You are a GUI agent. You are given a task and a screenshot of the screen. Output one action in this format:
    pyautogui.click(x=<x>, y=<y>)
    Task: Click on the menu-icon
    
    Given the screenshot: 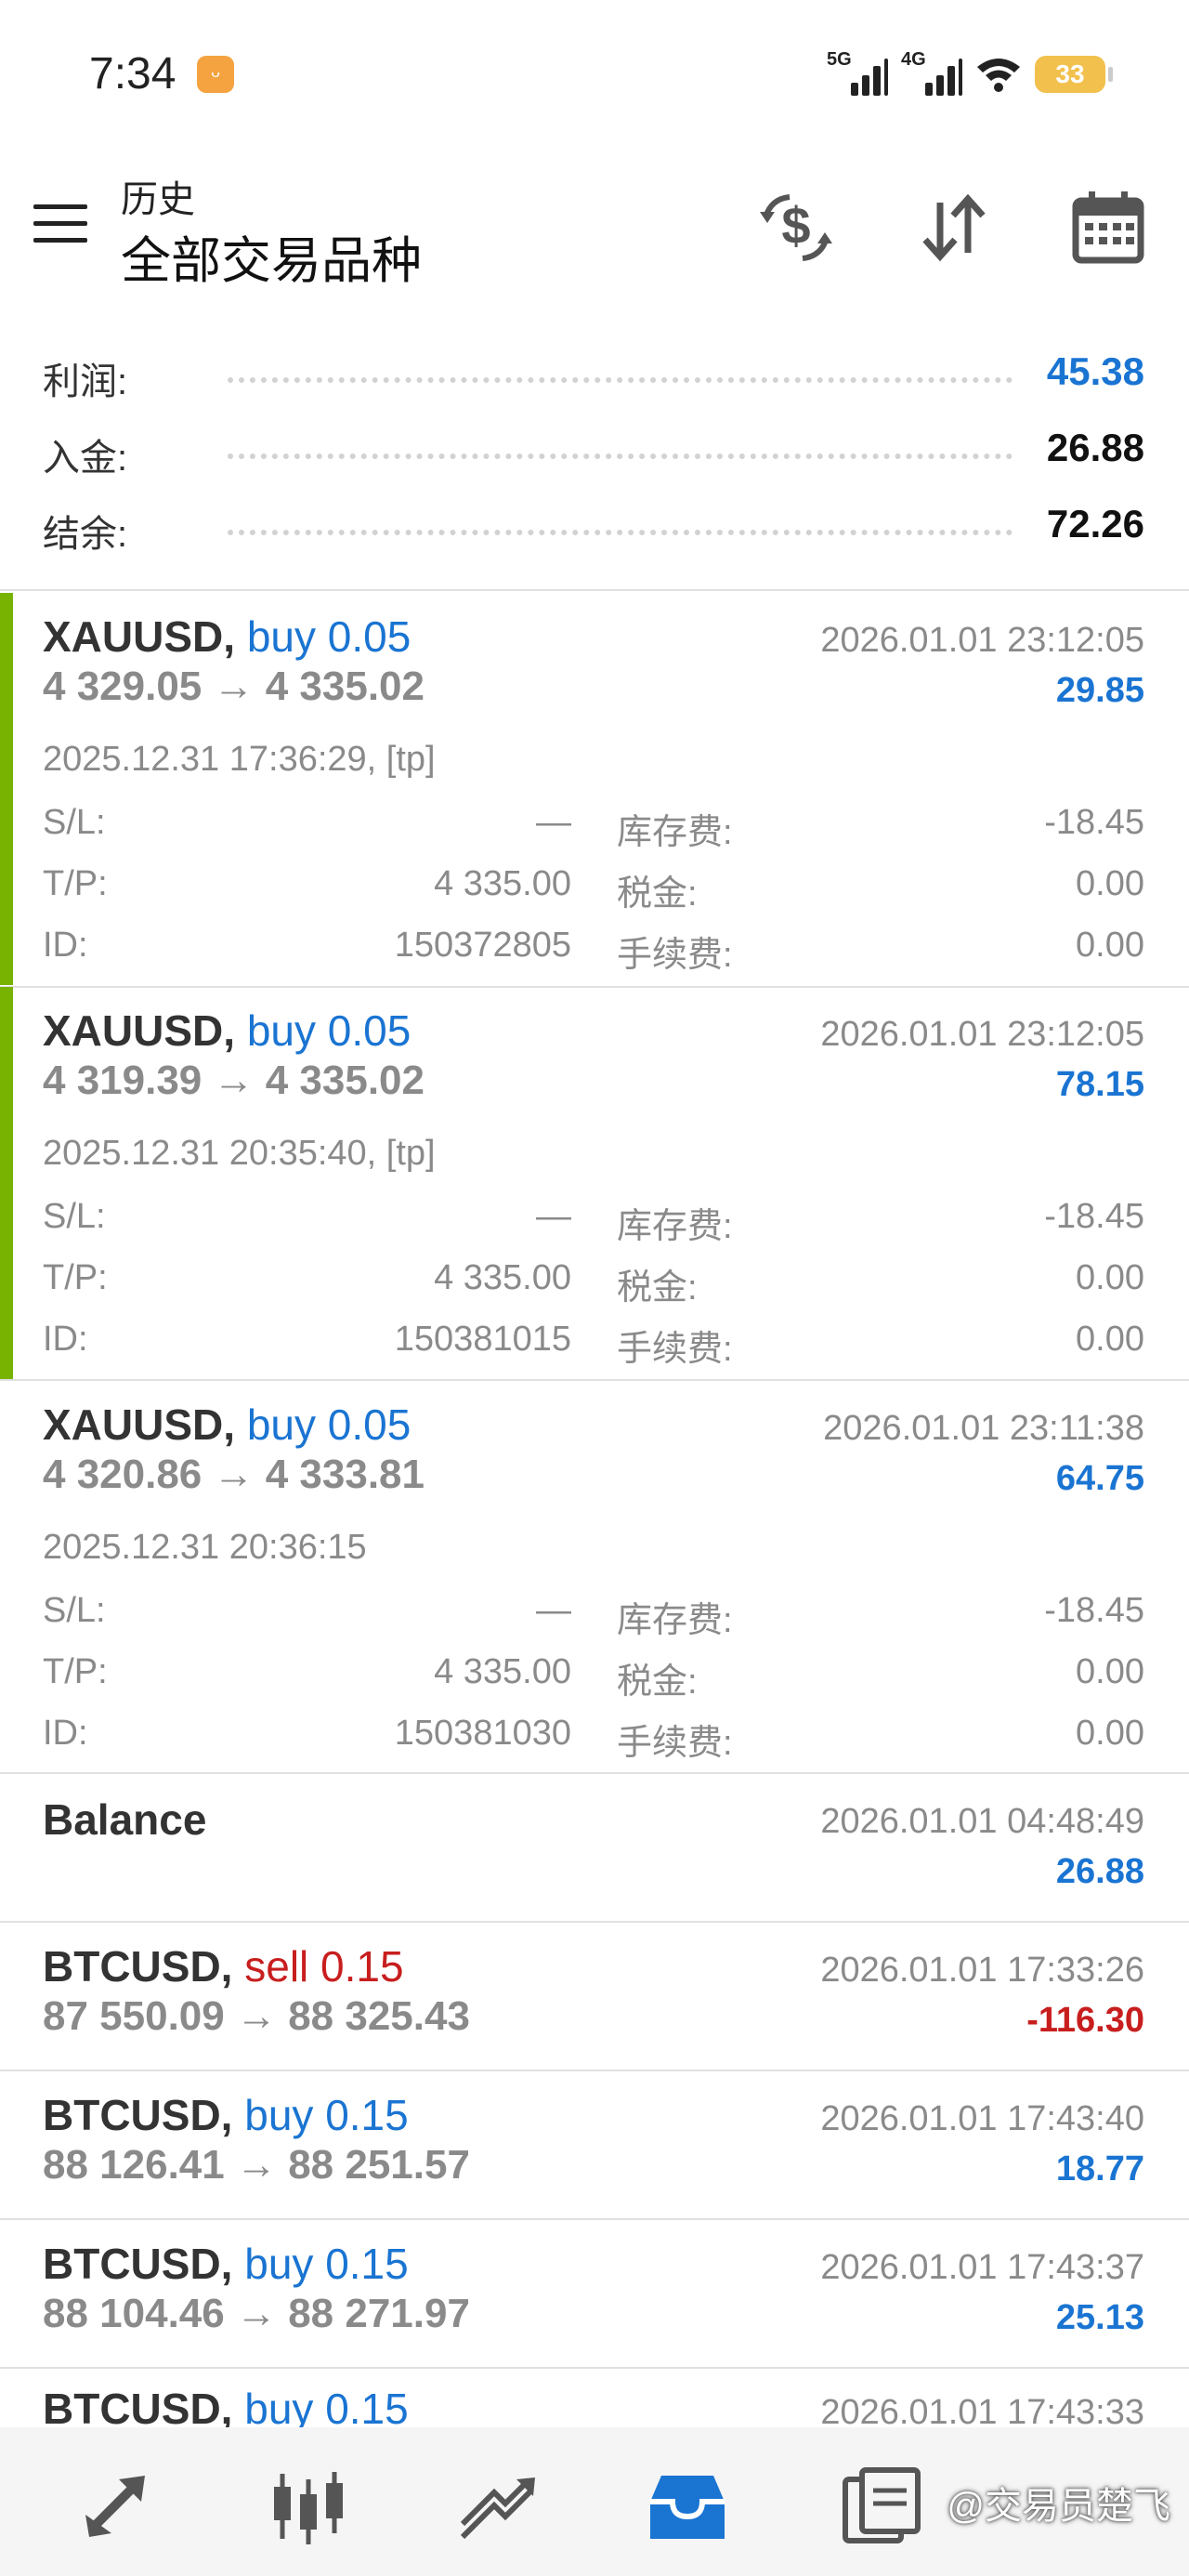 What is the action you would take?
    pyautogui.click(x=60, y=226)
    